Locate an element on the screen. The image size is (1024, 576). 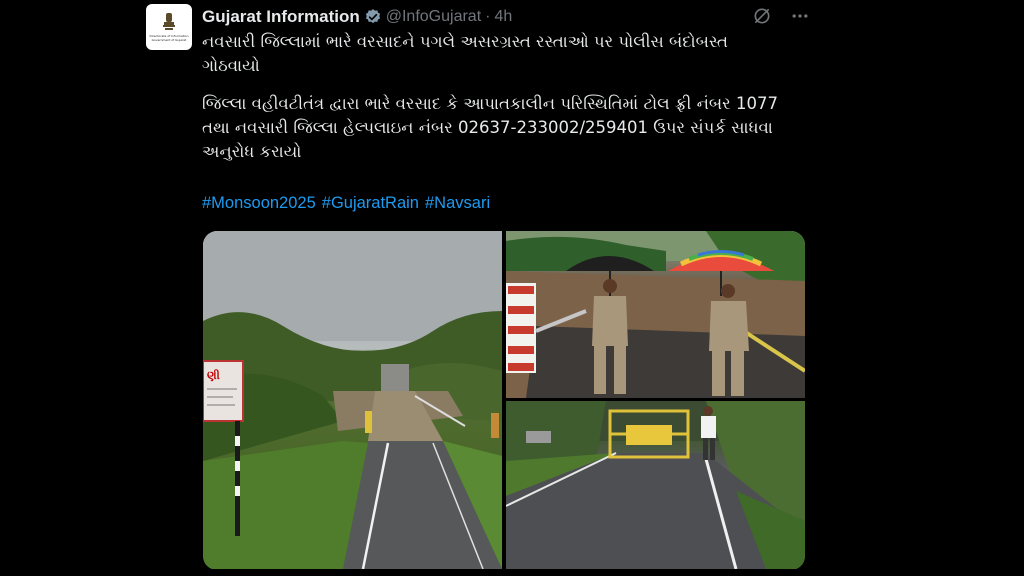
author-handle: @InfoGujarat is located at coordinates (433, 17).